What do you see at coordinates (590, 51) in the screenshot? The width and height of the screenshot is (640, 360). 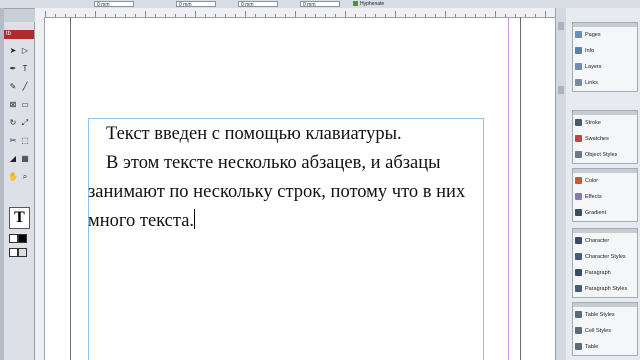 I see `panel-item-label: Info` at bounding box center [590, 51].